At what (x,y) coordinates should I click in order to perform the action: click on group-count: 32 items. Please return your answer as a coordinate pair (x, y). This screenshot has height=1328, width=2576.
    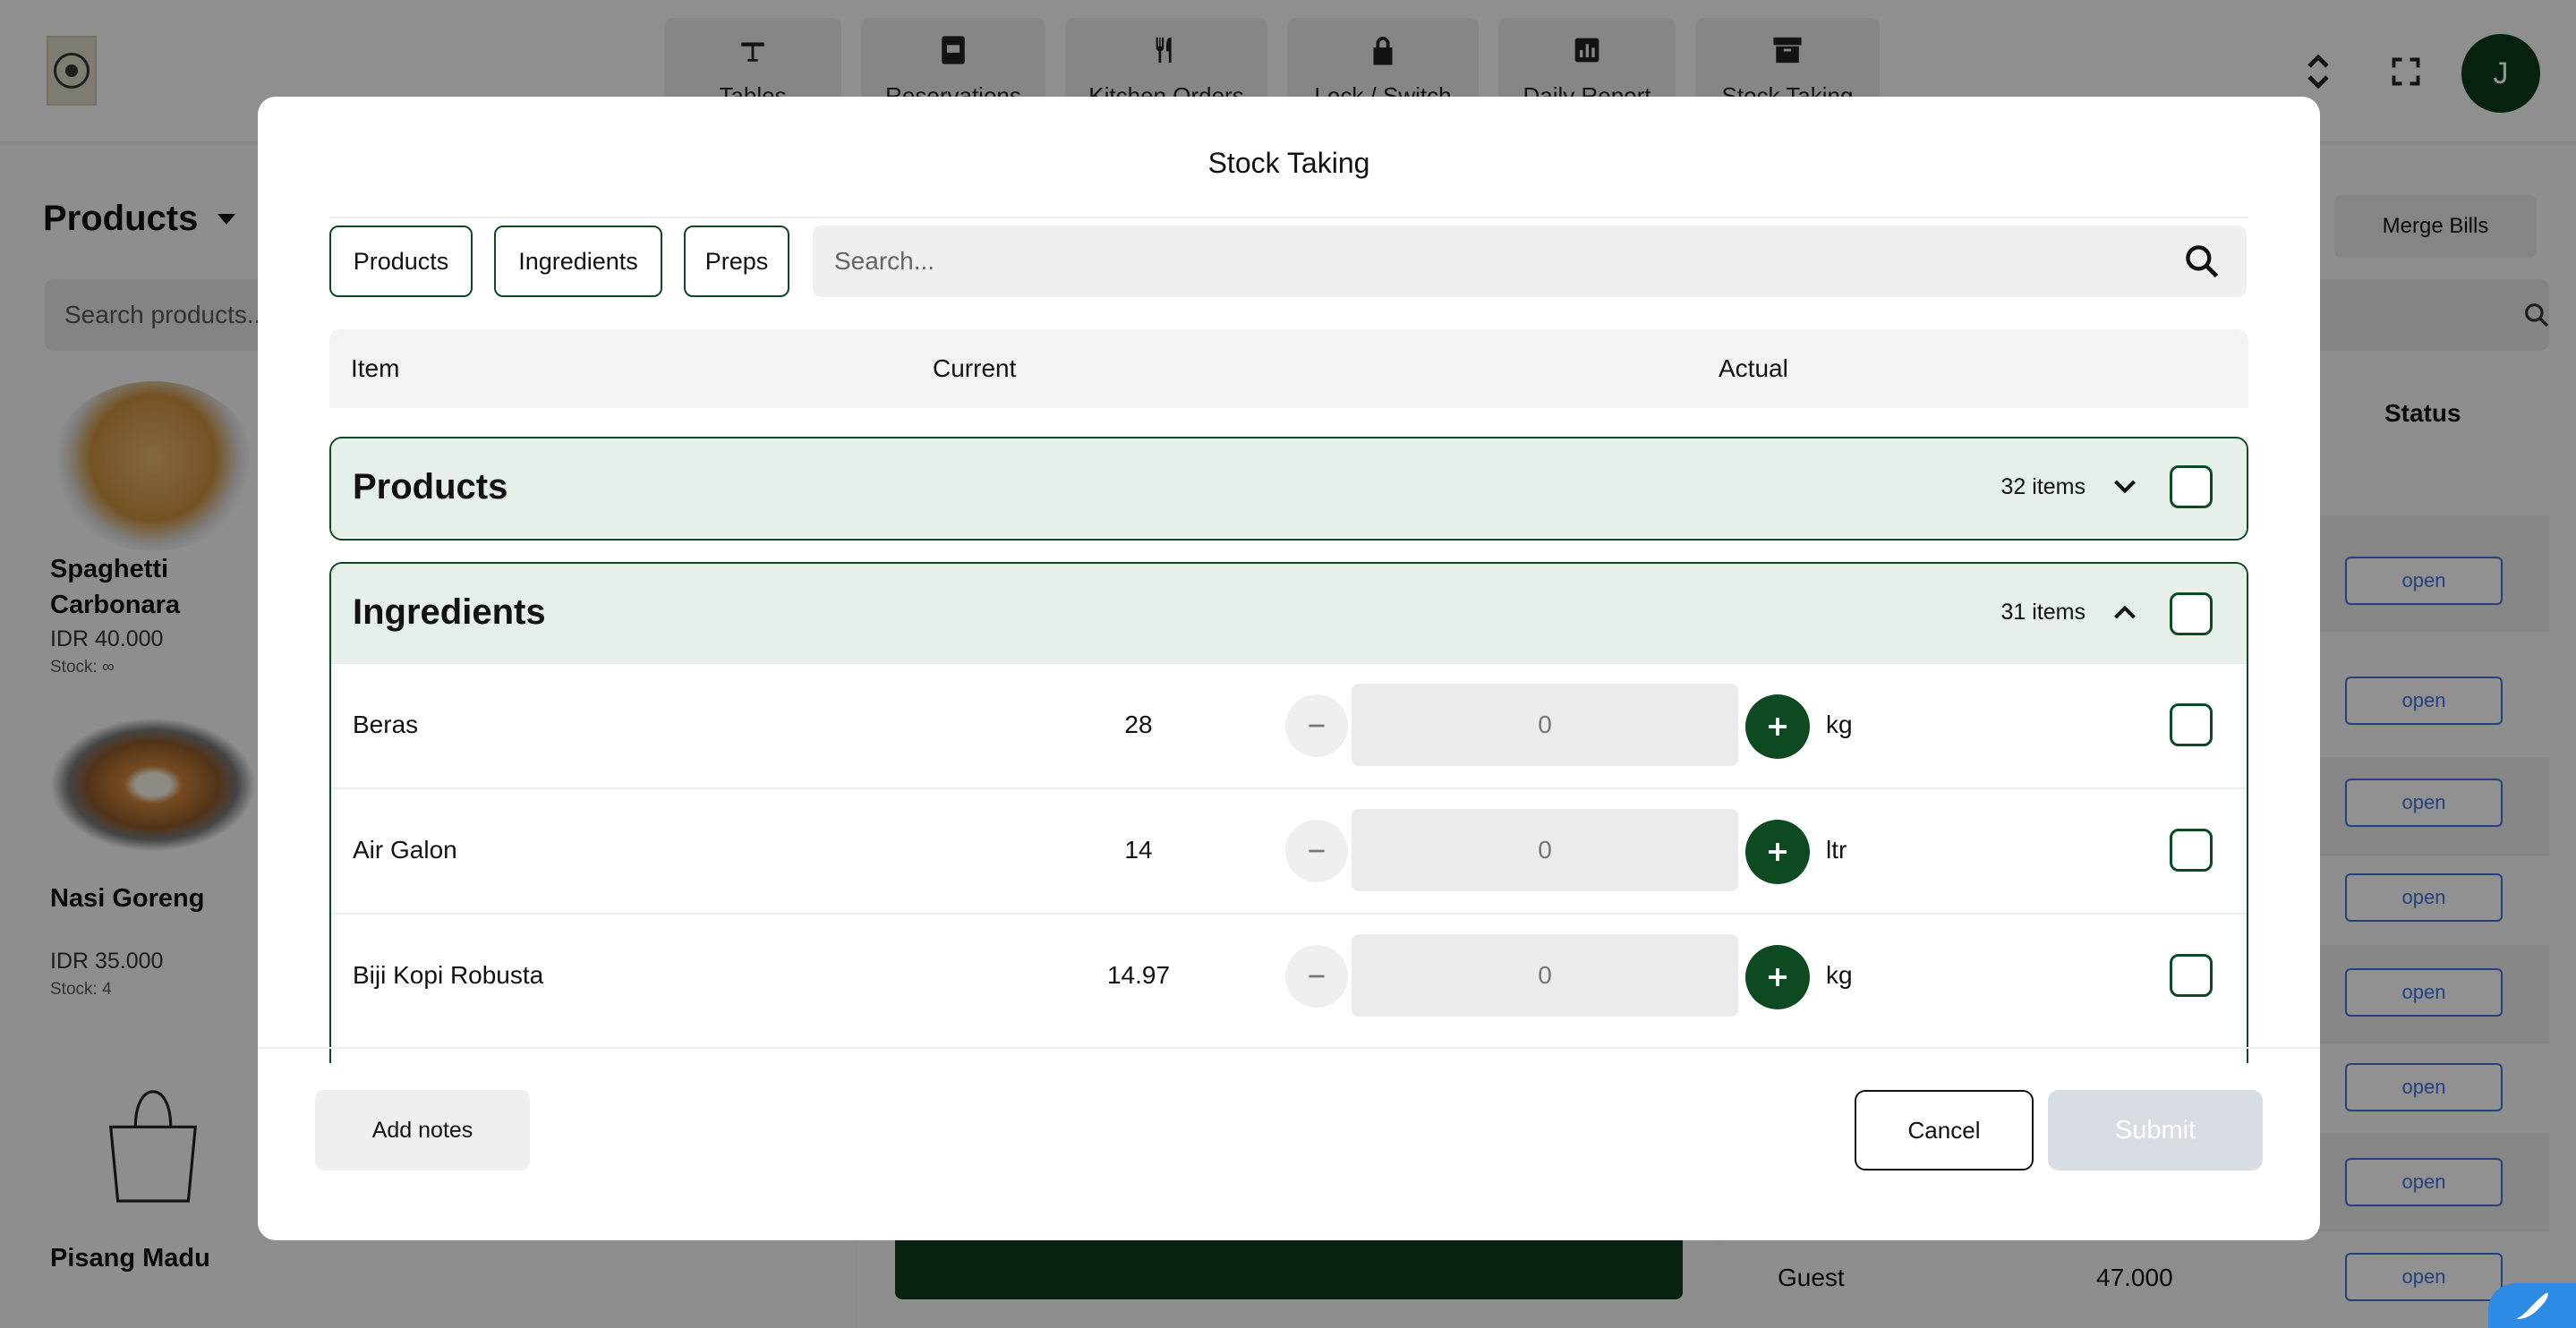
    Looking at the image, I should click on (2043, 487).